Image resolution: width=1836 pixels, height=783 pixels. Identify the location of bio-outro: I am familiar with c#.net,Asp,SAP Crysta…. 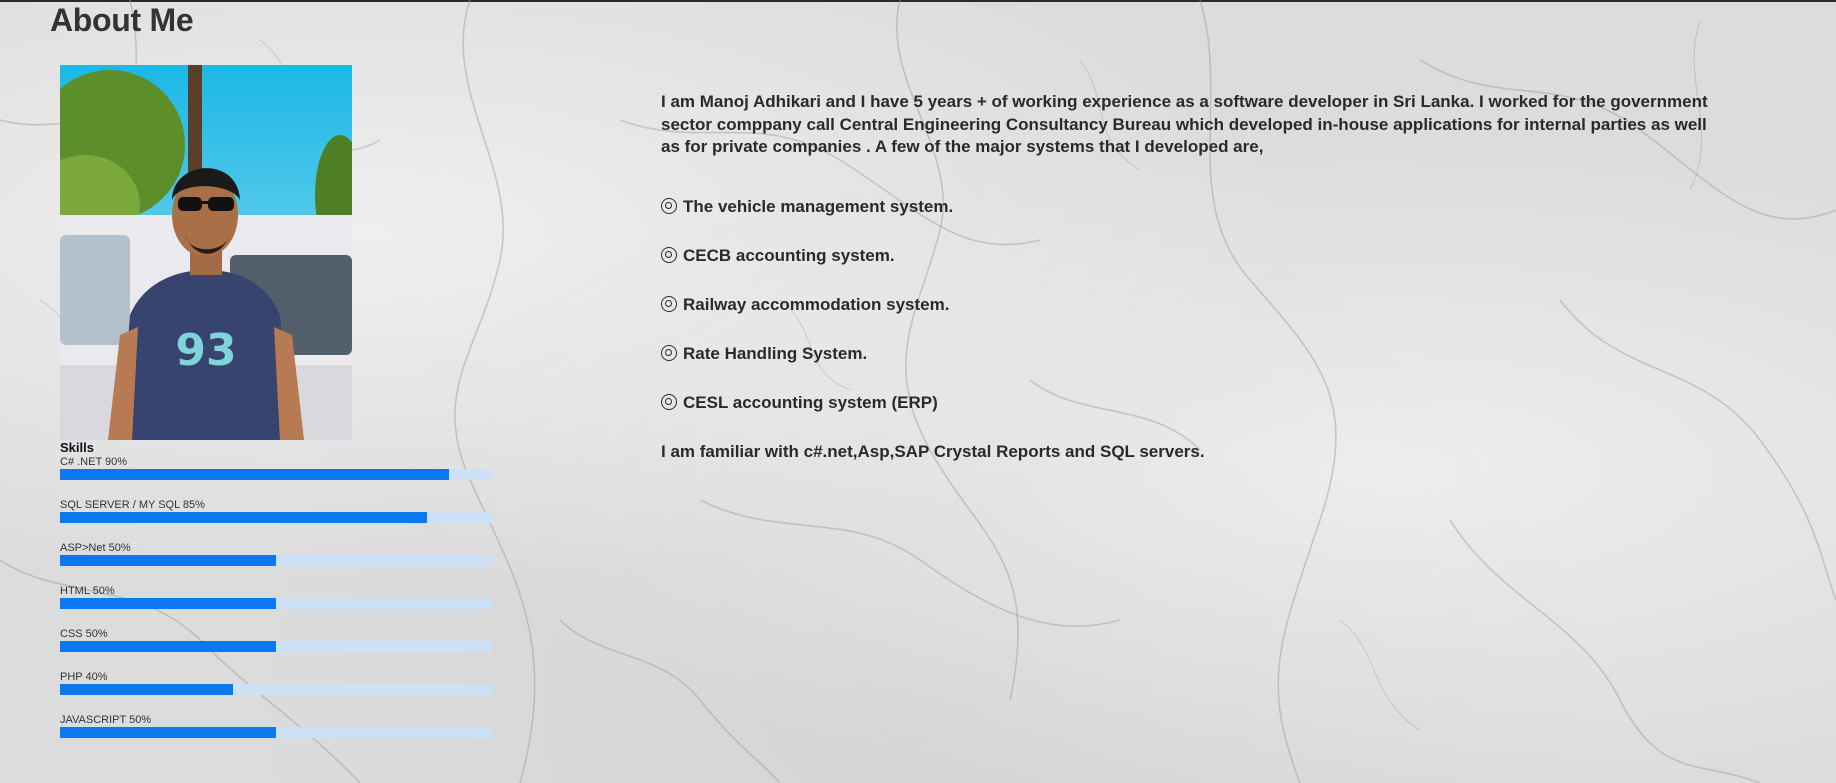
(933, 451).